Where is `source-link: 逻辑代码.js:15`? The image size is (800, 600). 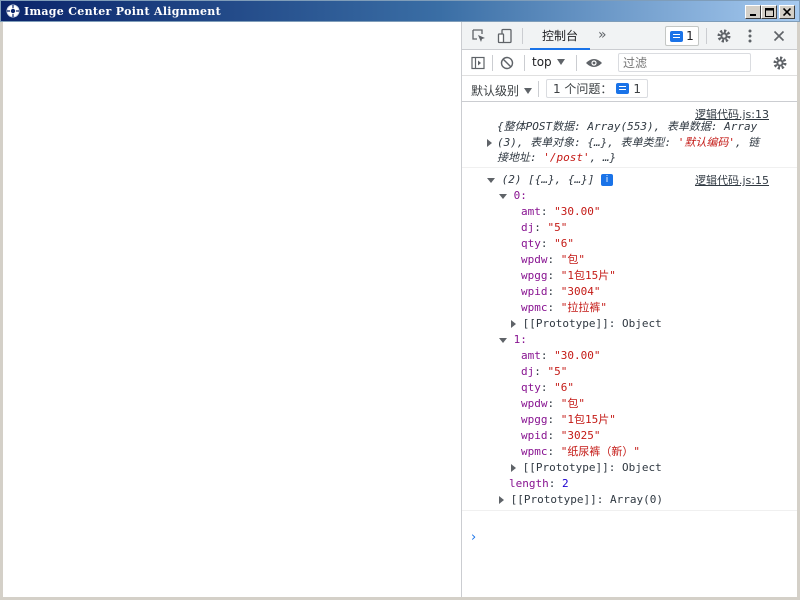
source-link: 逻辑代码.js:15 is located at coordinates (732, 180).